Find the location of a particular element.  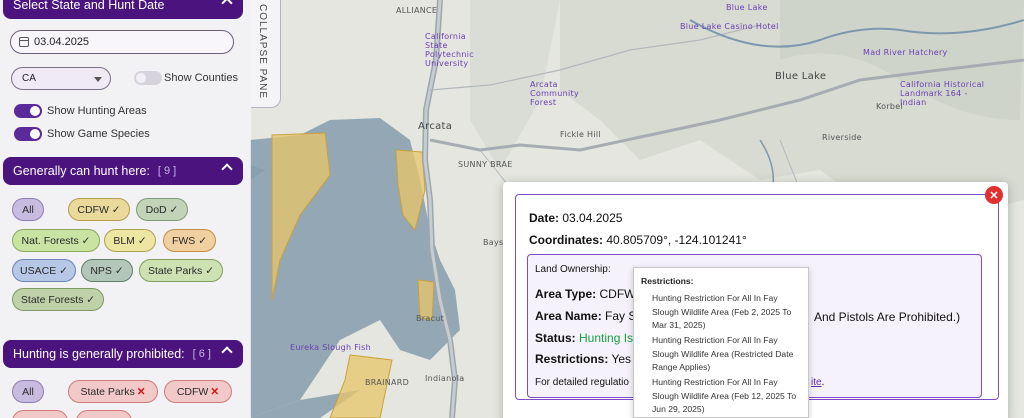

show-hunting-areas-toggle is located at coordinates (28, 111).